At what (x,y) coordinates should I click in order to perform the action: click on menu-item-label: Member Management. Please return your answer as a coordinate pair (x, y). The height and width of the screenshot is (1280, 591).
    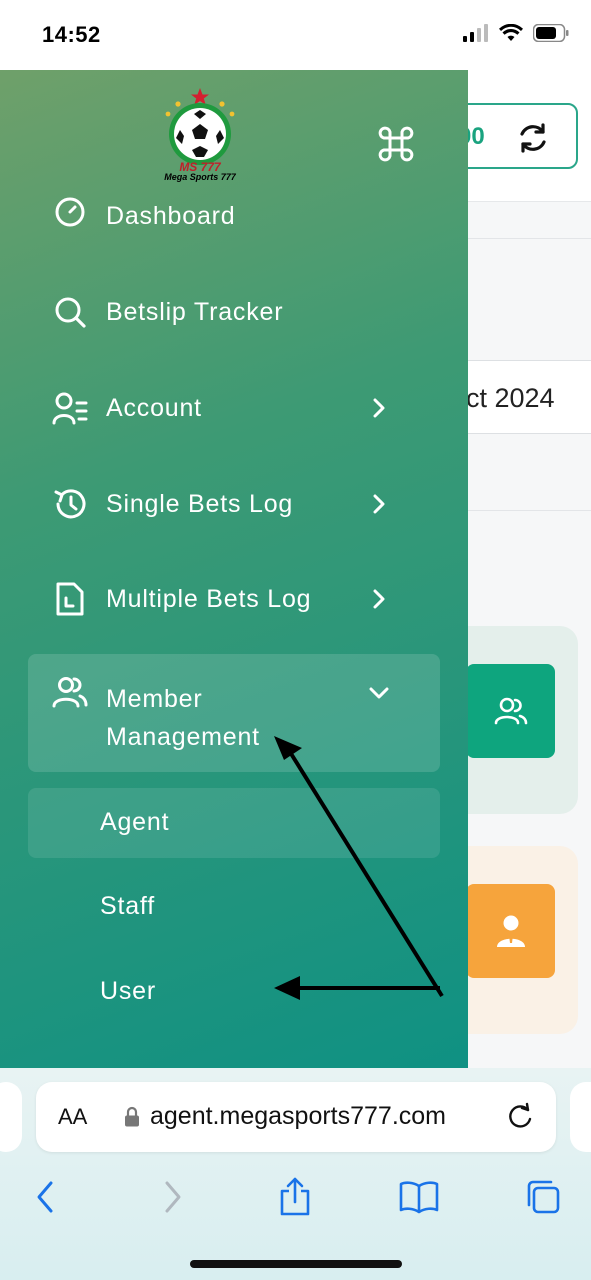
    Looking at the image, I should click on (183, 718).